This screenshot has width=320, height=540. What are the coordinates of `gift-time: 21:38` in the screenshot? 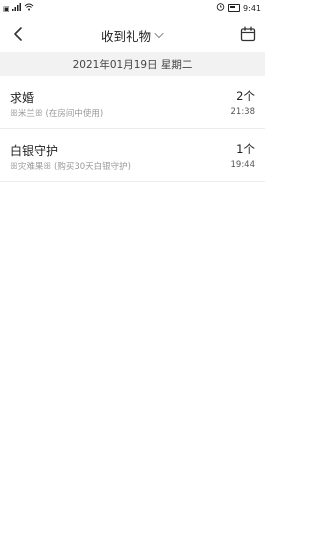 It's located at (243, 112).